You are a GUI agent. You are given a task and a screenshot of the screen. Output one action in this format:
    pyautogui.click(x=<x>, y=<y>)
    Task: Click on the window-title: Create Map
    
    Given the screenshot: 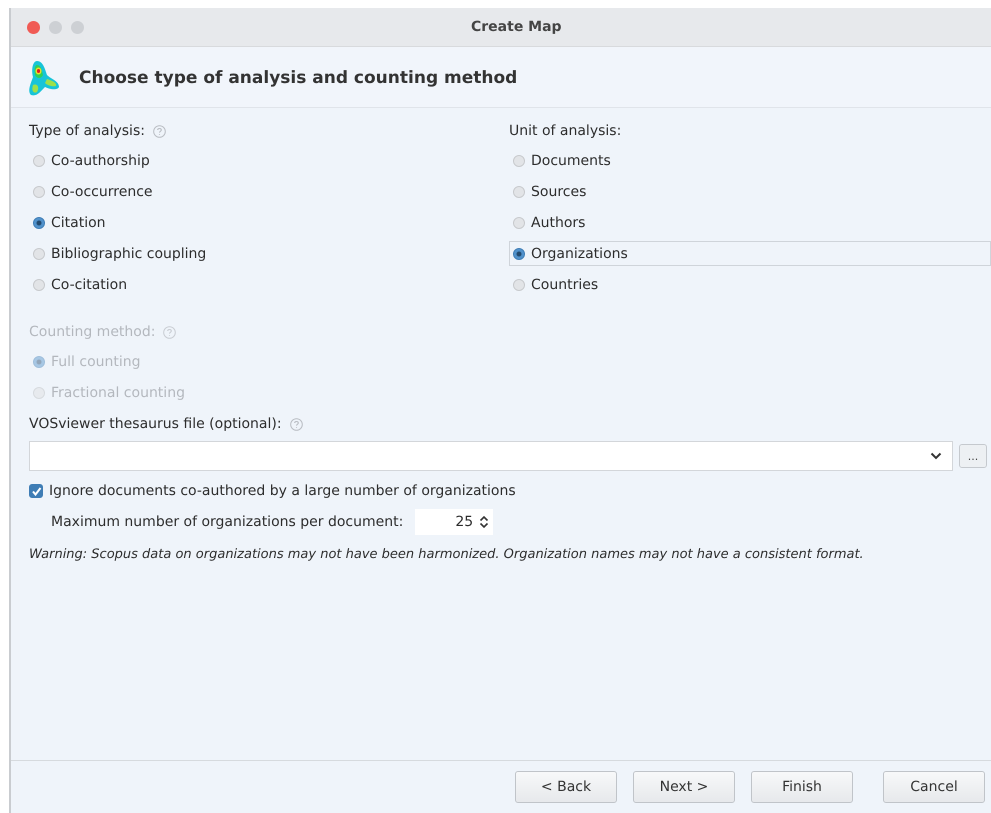 What is the action you would take?
    pyautogui.click(x=516, y=27)
    